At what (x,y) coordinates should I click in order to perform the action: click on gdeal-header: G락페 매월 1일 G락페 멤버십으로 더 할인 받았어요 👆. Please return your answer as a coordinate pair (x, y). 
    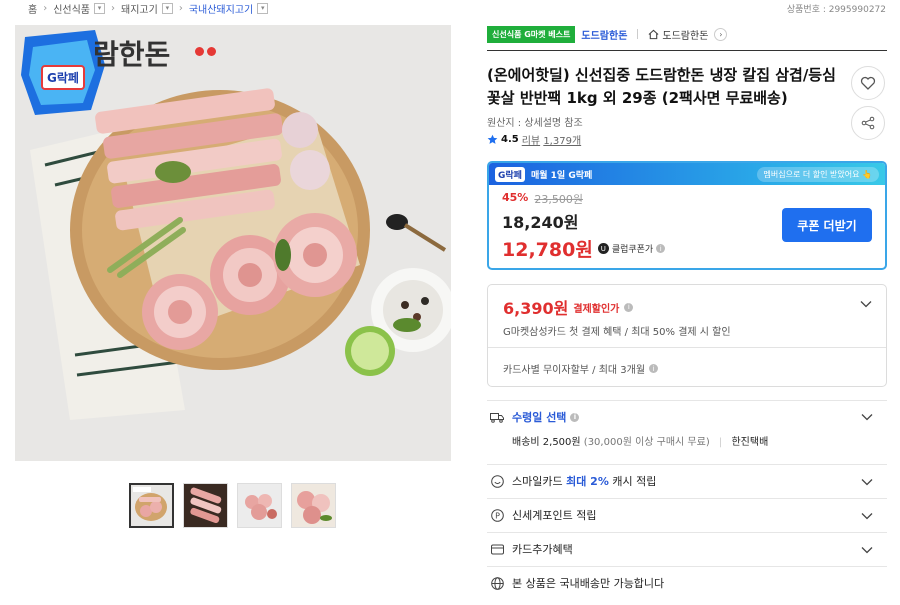
    Looking at the image, I should click on (687, 174).